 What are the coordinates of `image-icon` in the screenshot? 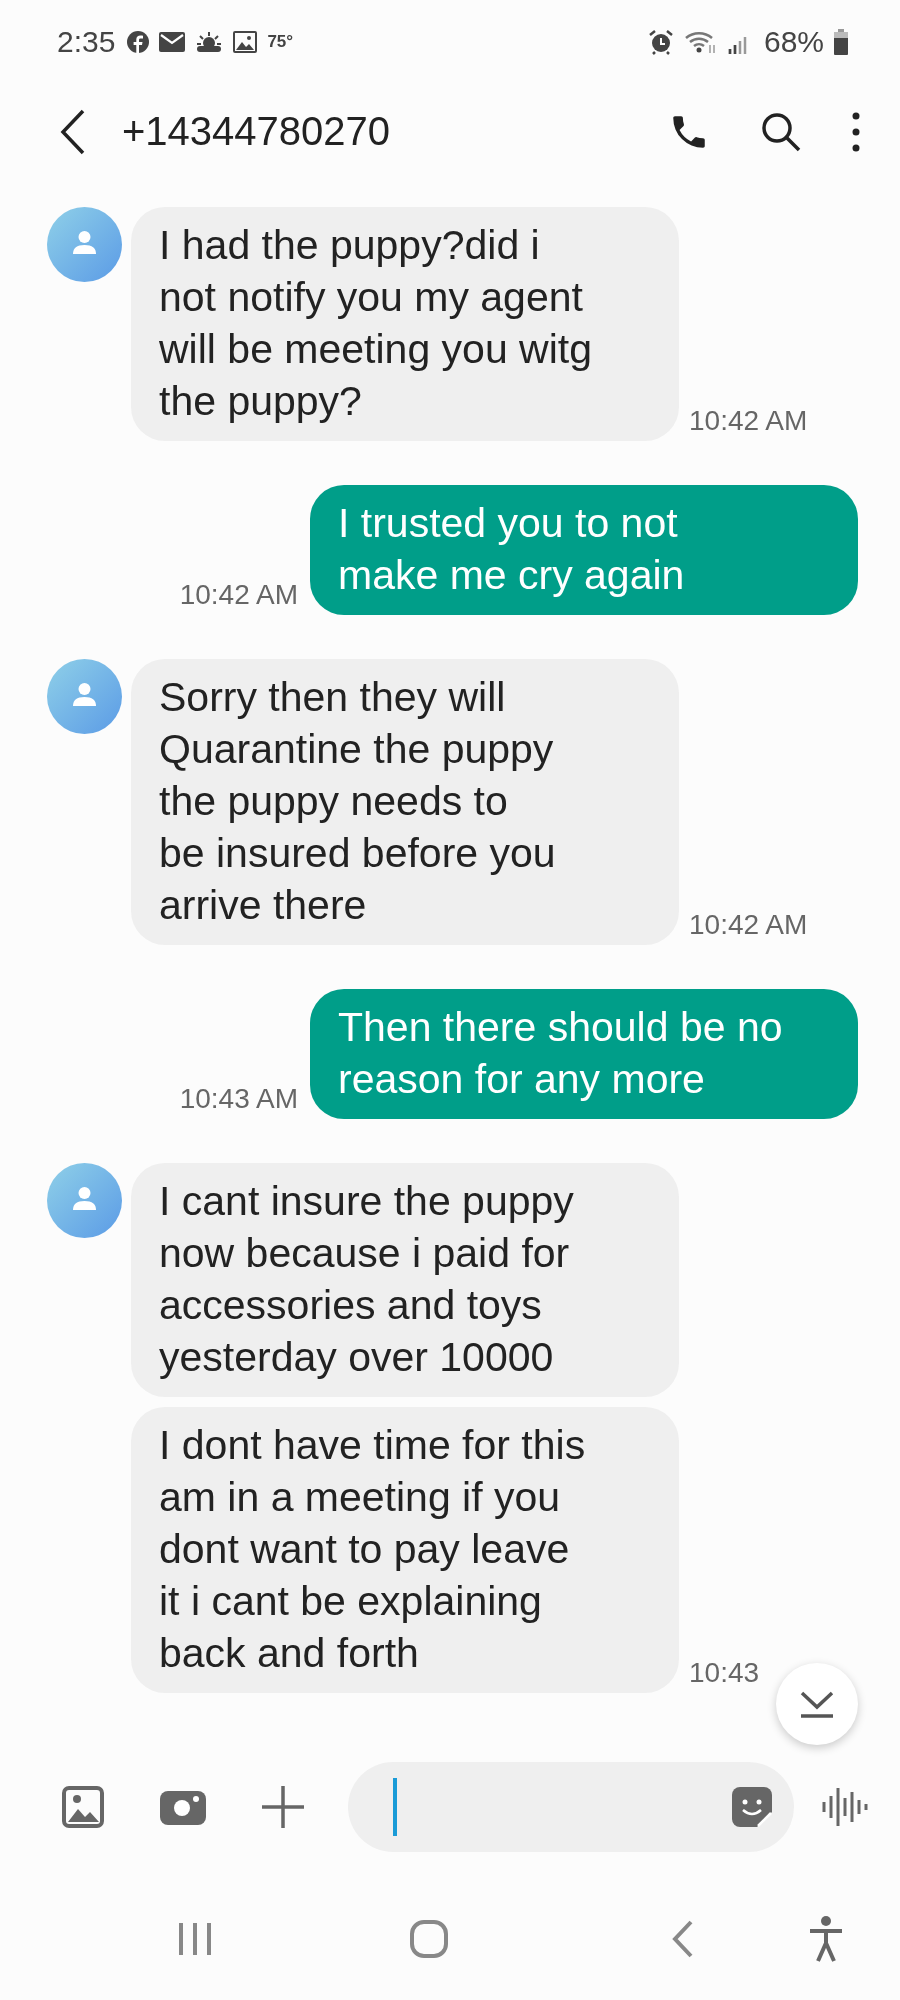 It's located at (245, 42).